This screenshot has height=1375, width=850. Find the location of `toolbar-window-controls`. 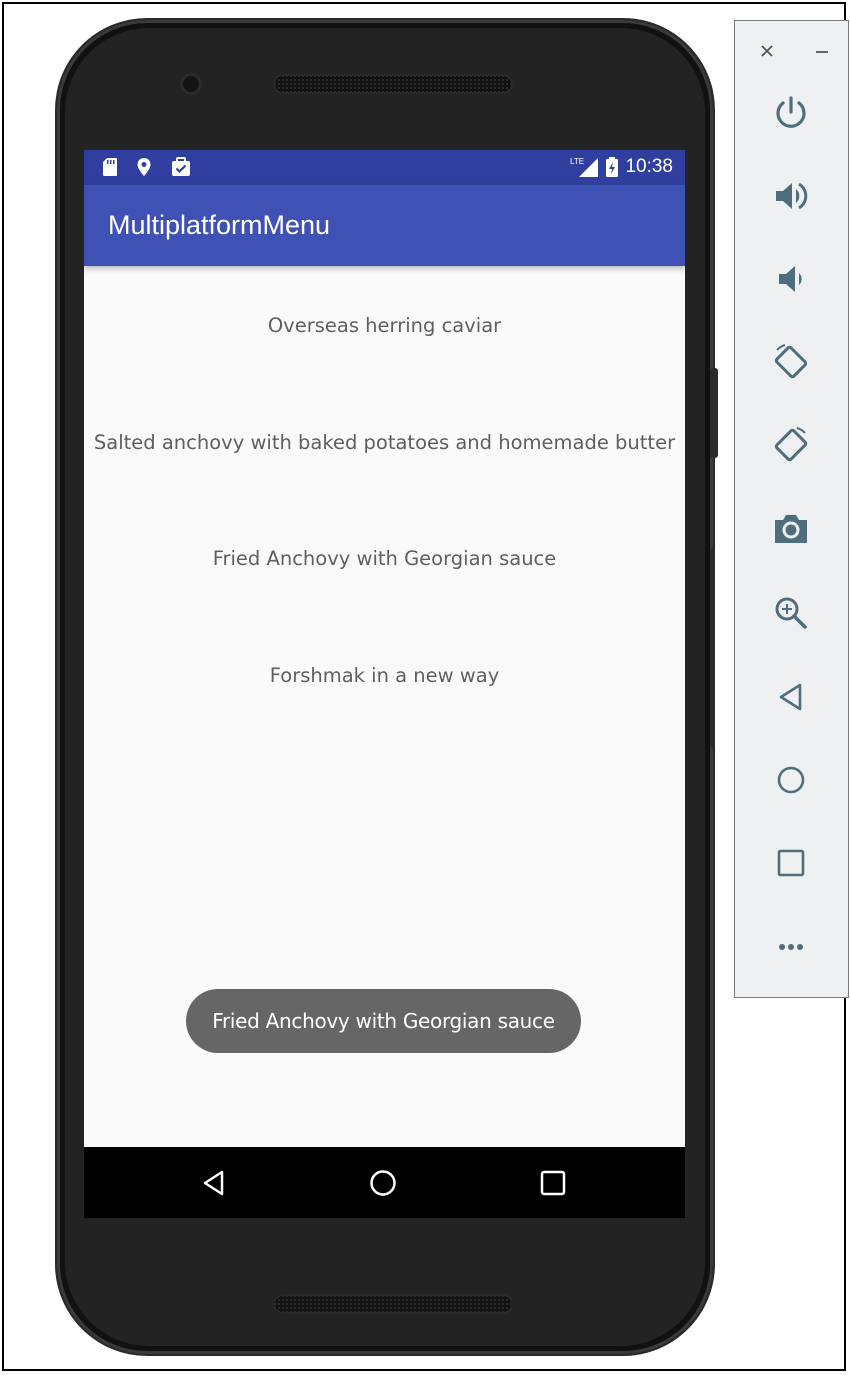

toolbar-window-controls is located at coordinates (794, 49).